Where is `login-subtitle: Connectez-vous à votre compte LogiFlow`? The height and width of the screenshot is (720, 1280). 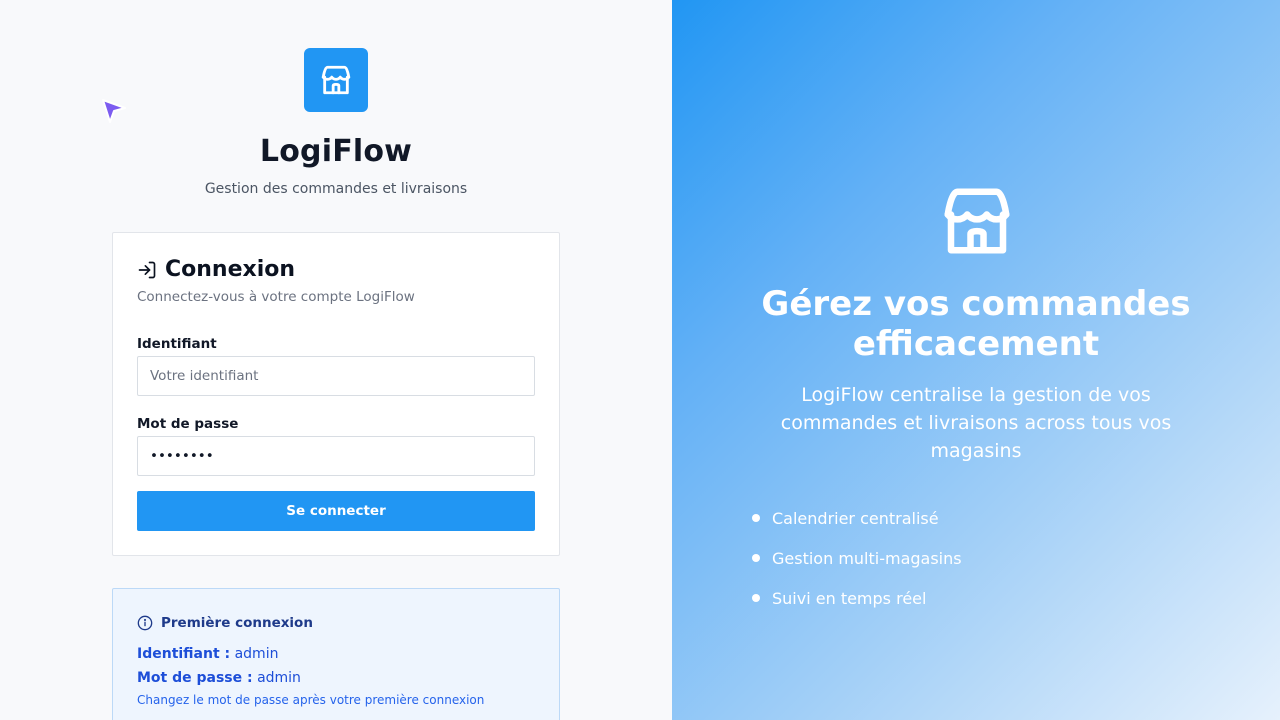
login-subtitle: Connectez-vous à votre compte LogiFlow is located at coordinates (276, 297).